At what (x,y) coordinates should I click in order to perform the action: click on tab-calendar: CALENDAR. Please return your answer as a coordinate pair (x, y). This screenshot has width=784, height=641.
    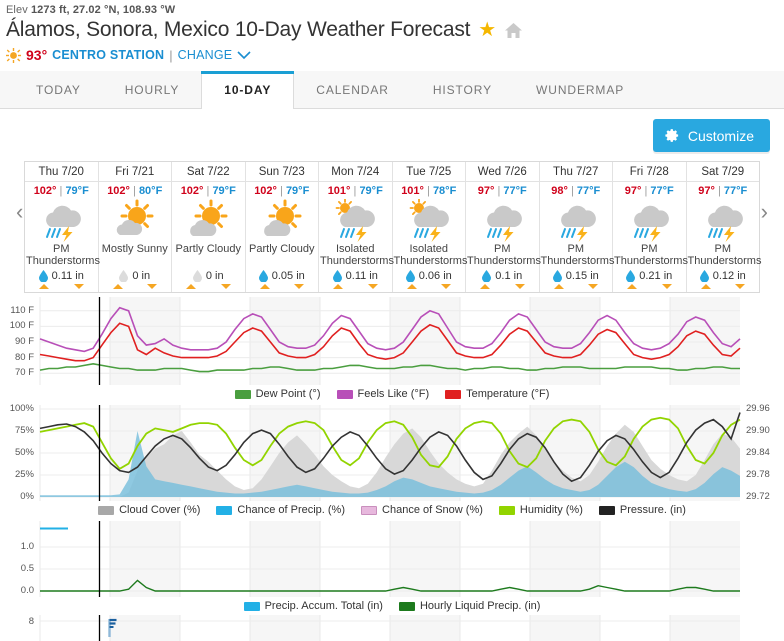
    Looking at the image, I should click on (352, 89).